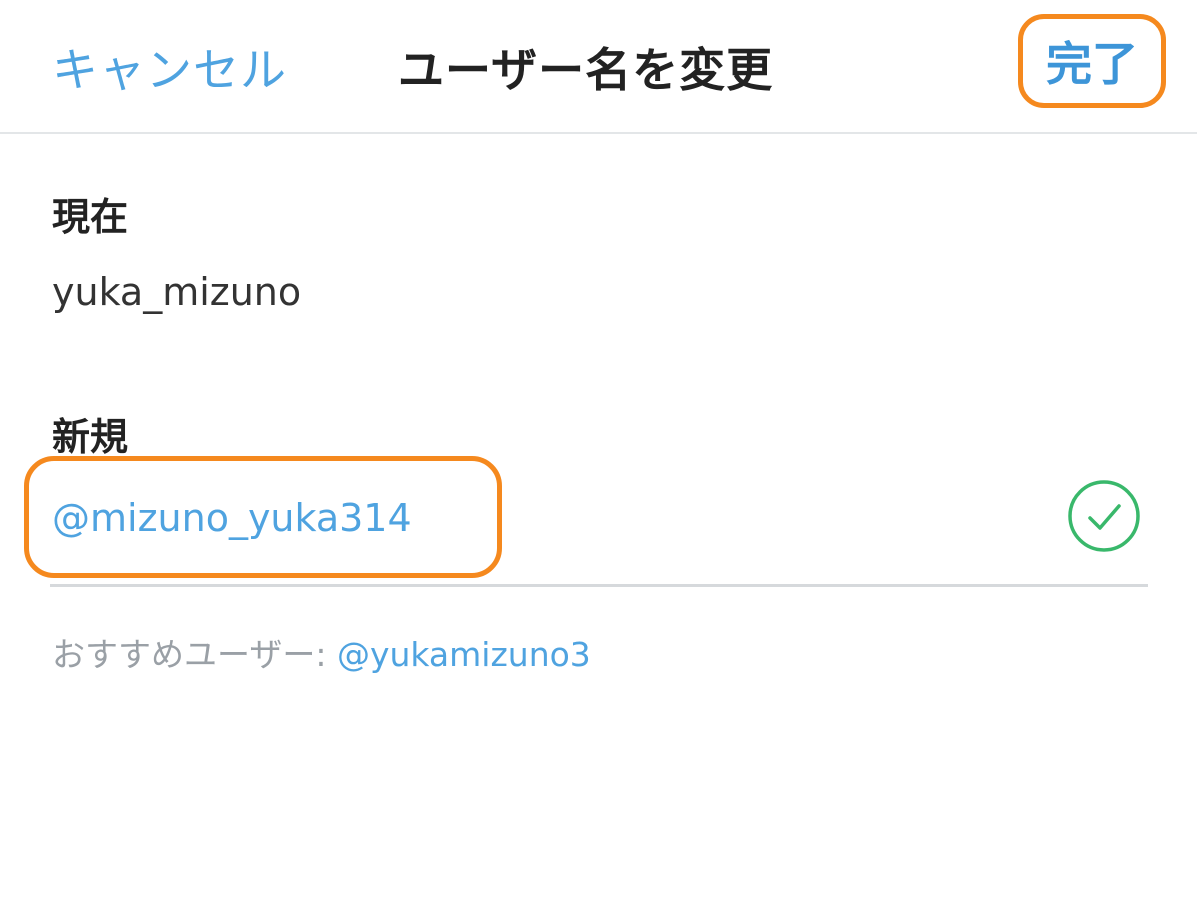 The width and height of the screenshot is (1197, 900). What do you see at coordinates (552, 518) in the screenshot?
I see `new-username-input` at bounding box center [552, 518].